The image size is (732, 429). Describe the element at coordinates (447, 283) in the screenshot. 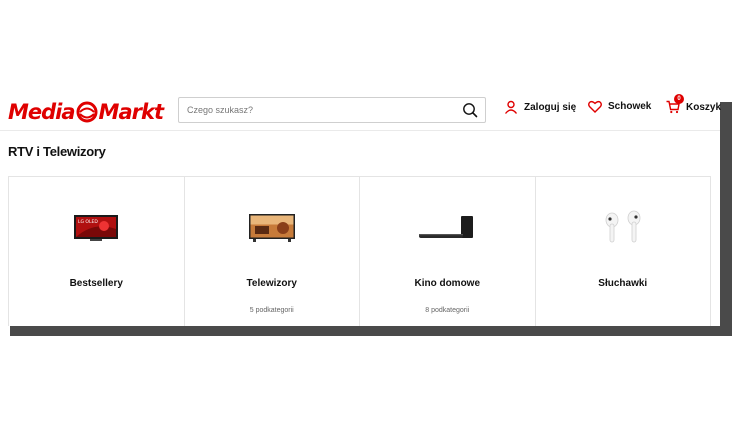

I see `category-name: Kino domowe` at that location.